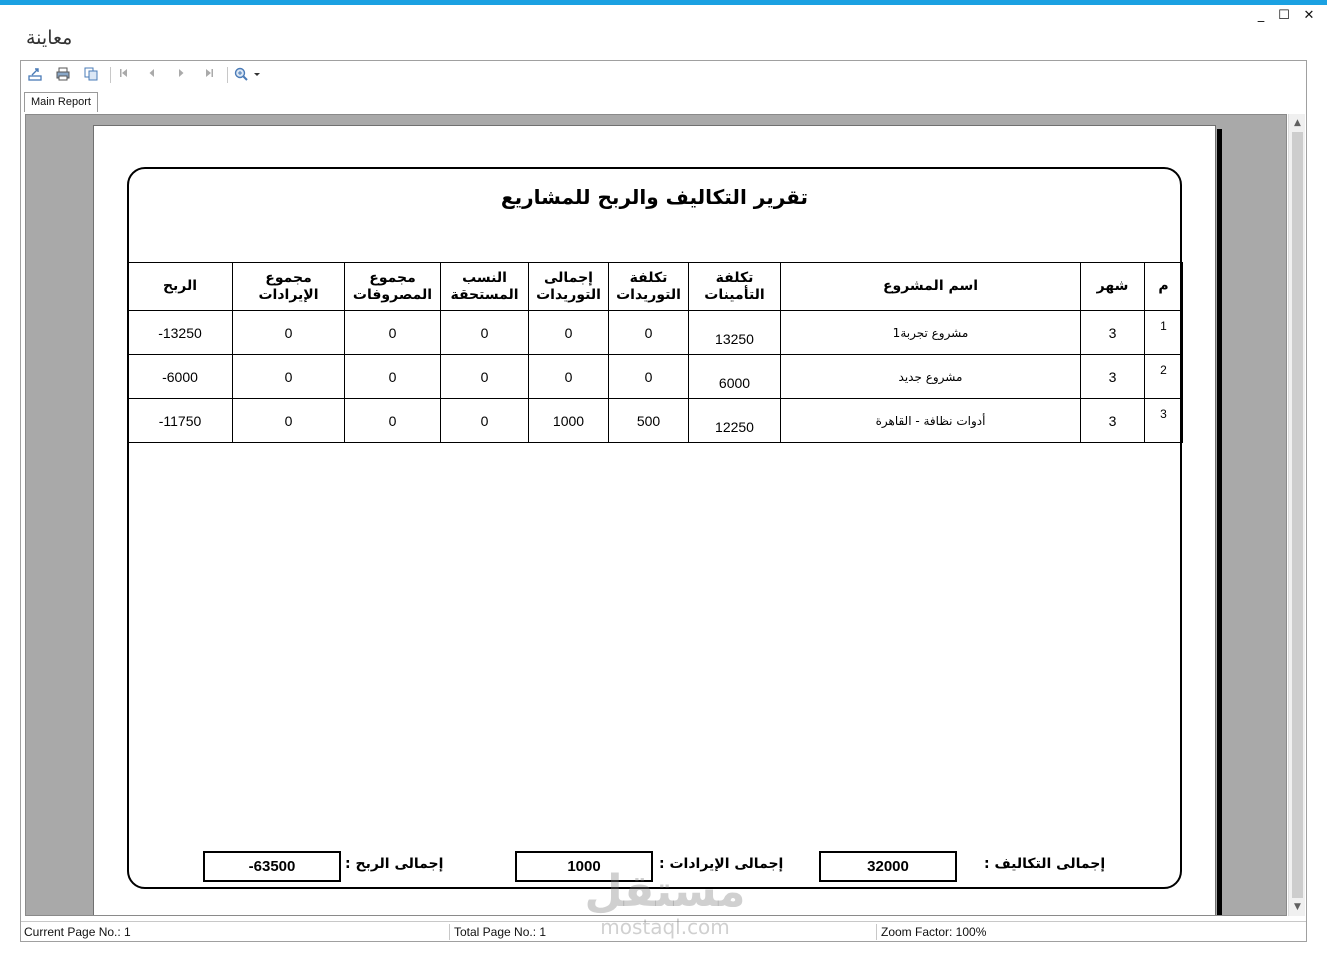 This screenshot has width=1327, height=962. What do you see at coordinates (1284, 16) in the screenshot?
I see `maximize-button: ☐` at bounding box center [1284, 16].